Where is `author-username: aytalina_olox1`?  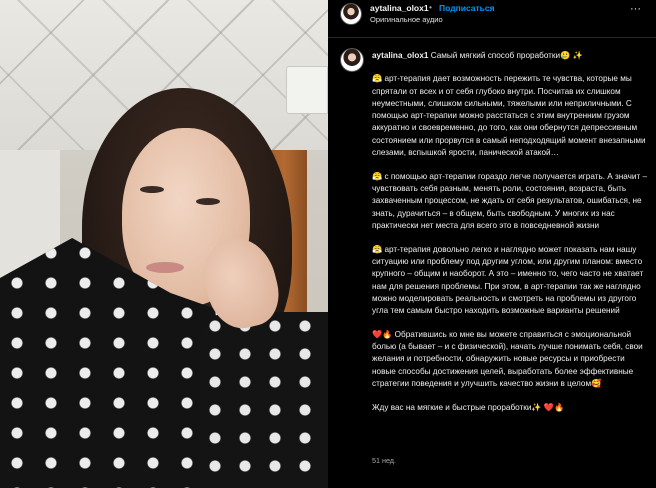 author-username: aytalina_olox1 is located at coordinates (399, 8).